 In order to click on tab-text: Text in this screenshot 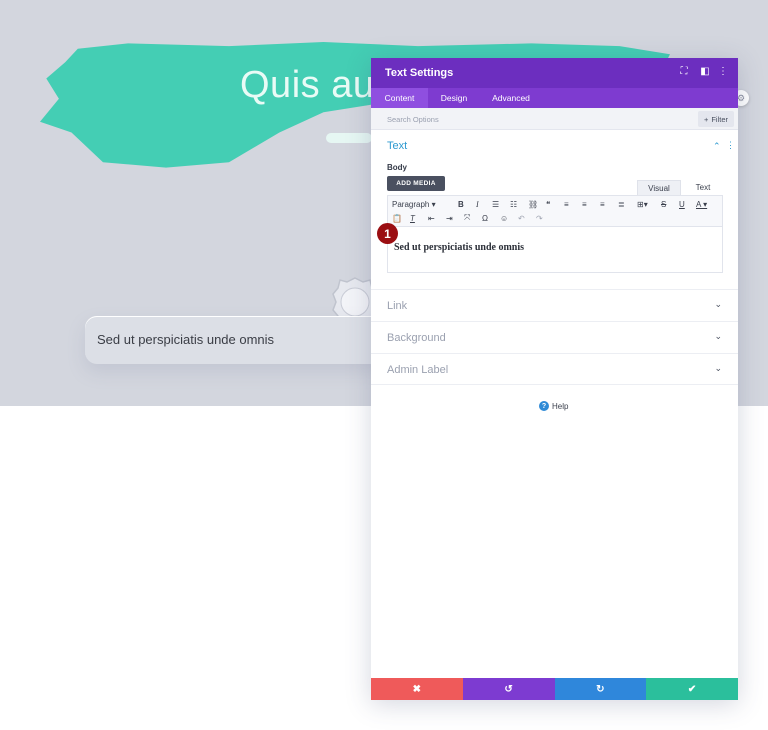, I will do `click(703, 187)`.